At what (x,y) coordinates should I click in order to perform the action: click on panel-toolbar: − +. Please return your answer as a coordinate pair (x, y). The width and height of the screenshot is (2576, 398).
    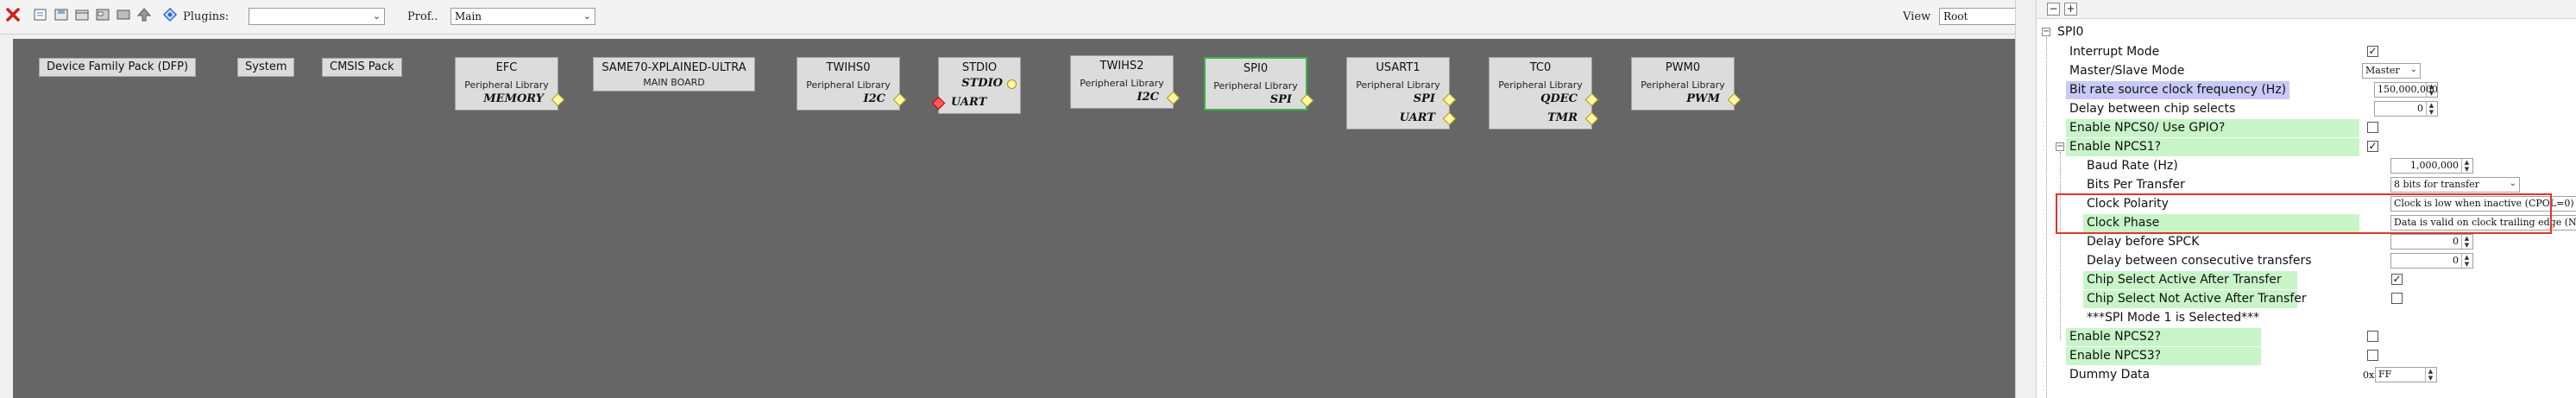
    Looking at the image, I should click on (2306, 9).